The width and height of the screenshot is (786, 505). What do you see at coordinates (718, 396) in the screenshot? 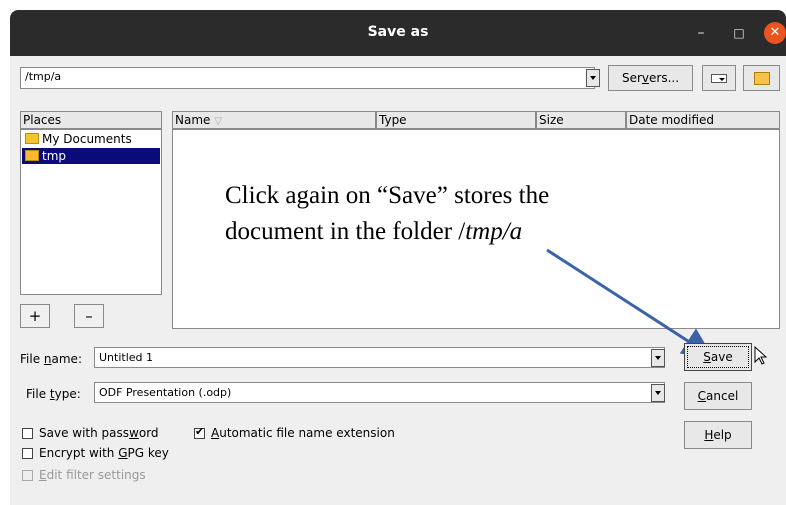
I see `cancel-button: Cancel` at bounding box center [718, 396].